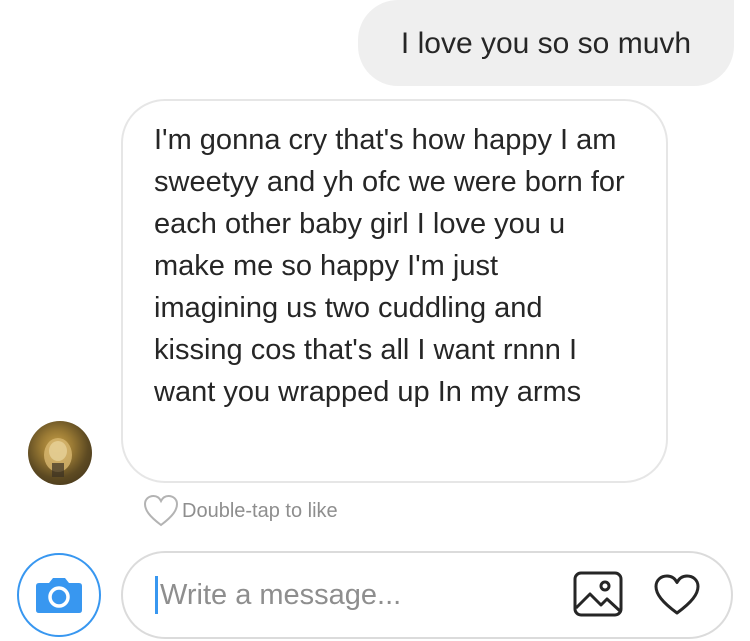 Image resolution: width=750 pixels, height=641 pixels. I want to click on camera-icon, so click(59, 595).